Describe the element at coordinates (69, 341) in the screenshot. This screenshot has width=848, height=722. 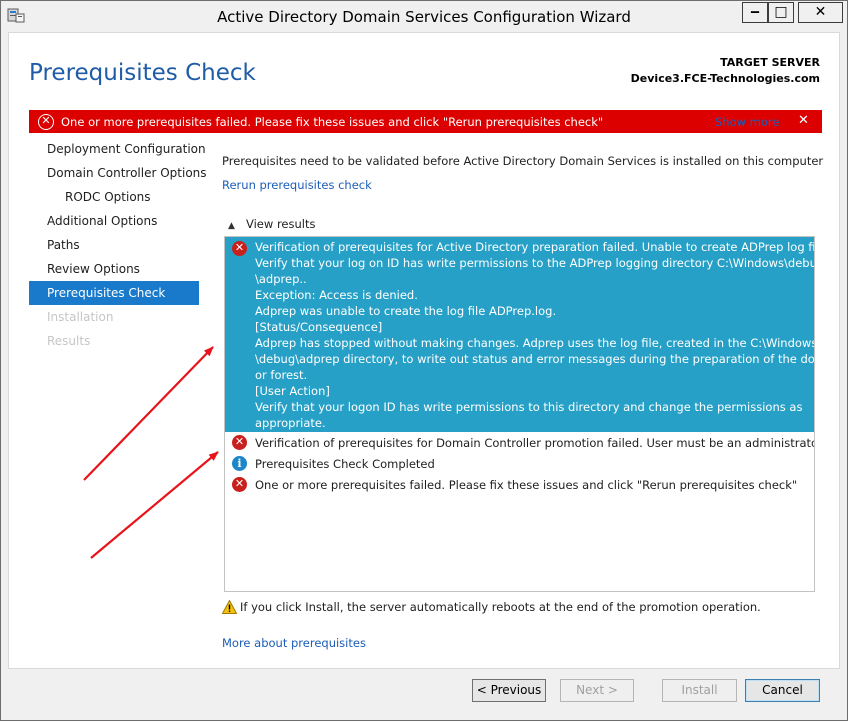
I see `nav-item-results: Results` at that location.